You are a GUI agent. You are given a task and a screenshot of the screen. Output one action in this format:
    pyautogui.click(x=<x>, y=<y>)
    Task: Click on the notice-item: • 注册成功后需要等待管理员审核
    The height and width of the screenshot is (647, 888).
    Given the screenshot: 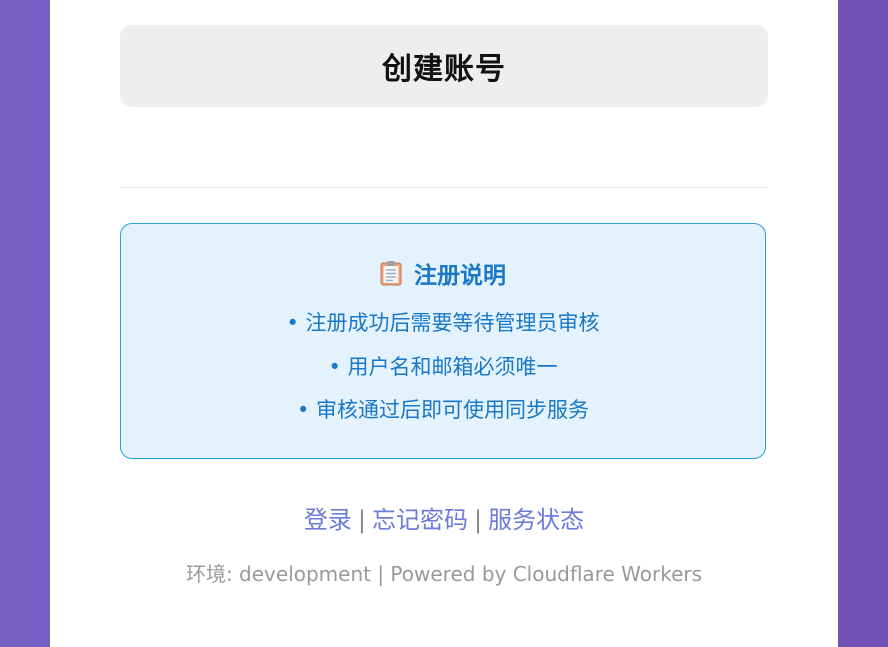 What is the action you would take?
    pyautogui.click(x=443, y=323)
    